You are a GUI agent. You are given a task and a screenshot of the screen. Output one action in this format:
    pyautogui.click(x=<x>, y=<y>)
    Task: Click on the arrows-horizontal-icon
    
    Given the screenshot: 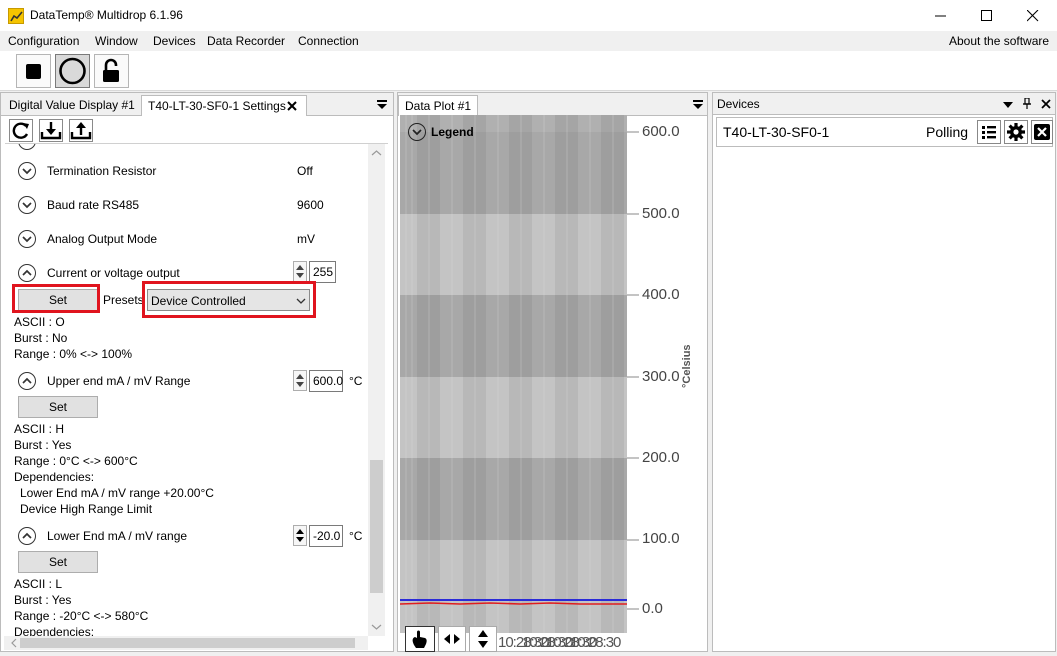 What is the action you would take?
    pyautogui.click(x=452, y=639)
    